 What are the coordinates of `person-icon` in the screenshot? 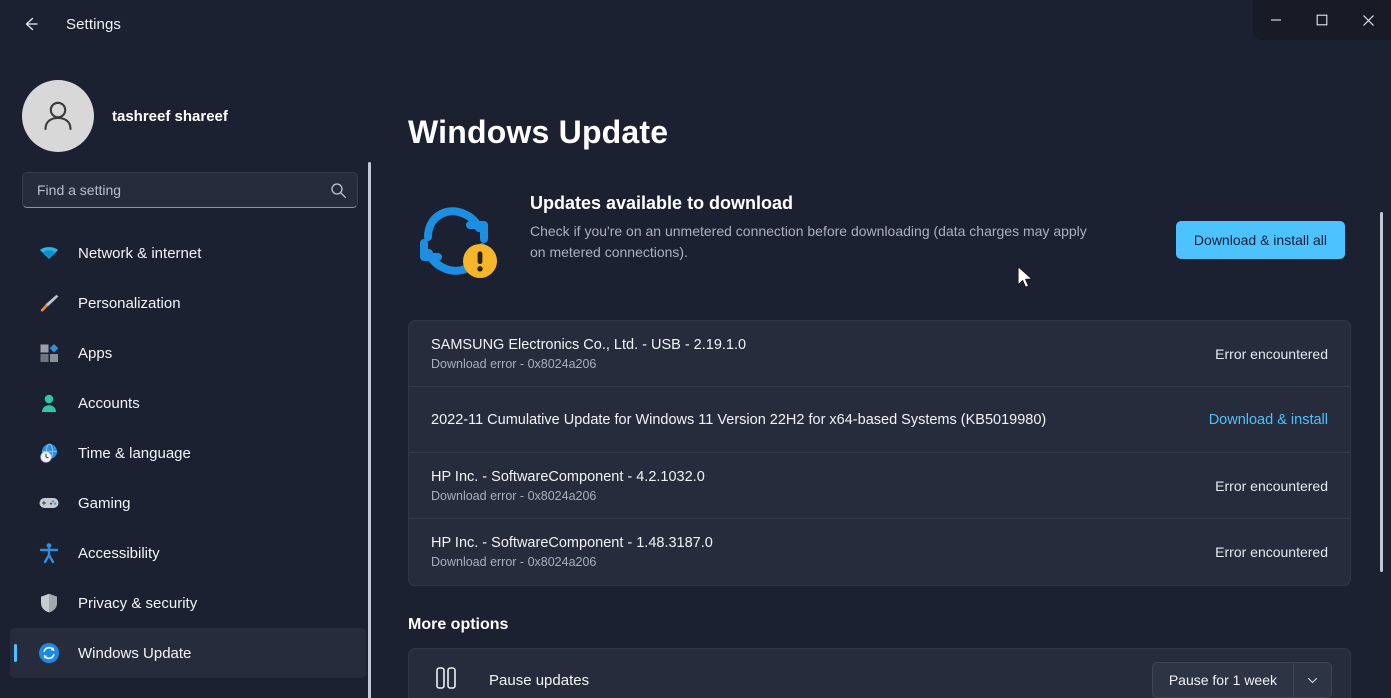 It's located at (49, 403).